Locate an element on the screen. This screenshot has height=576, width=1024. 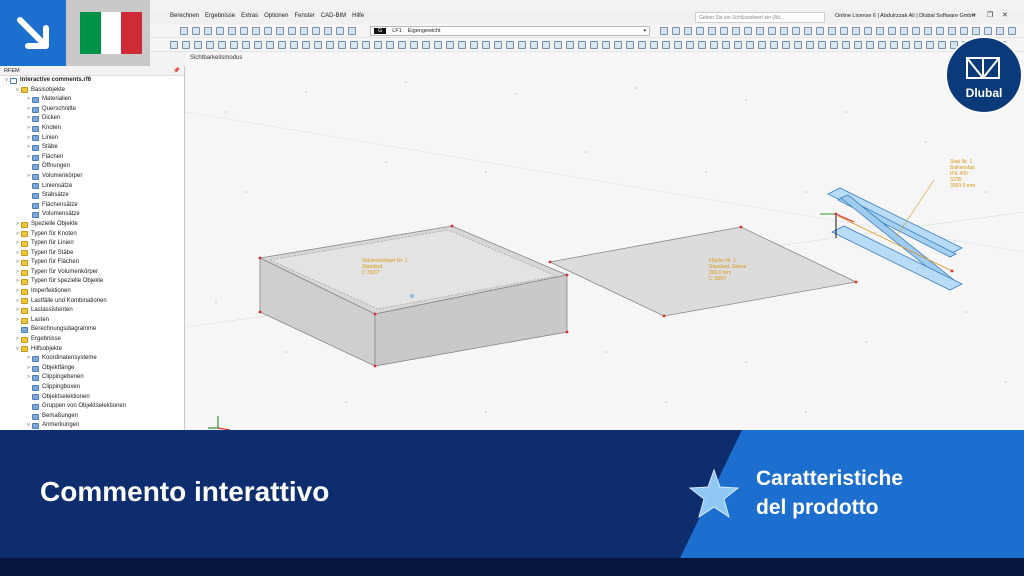
i-beam-member is located at coordinates (895, 239).